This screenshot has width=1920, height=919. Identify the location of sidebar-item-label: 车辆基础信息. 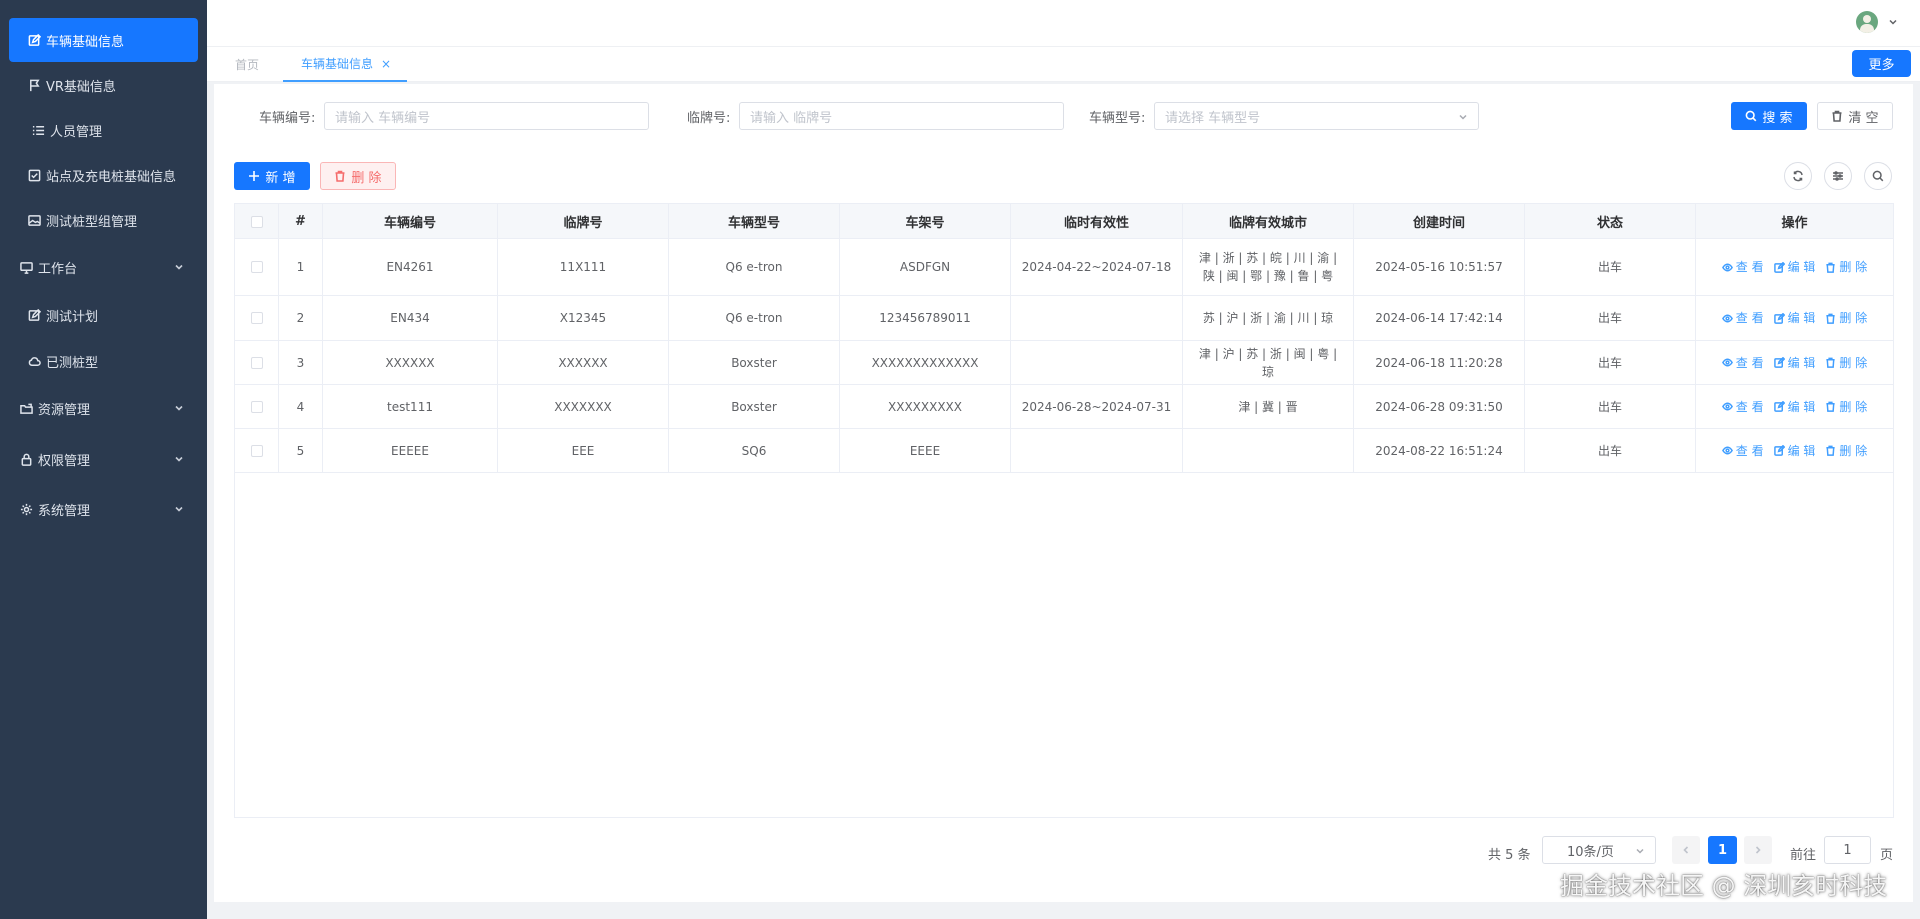
(85, 42).